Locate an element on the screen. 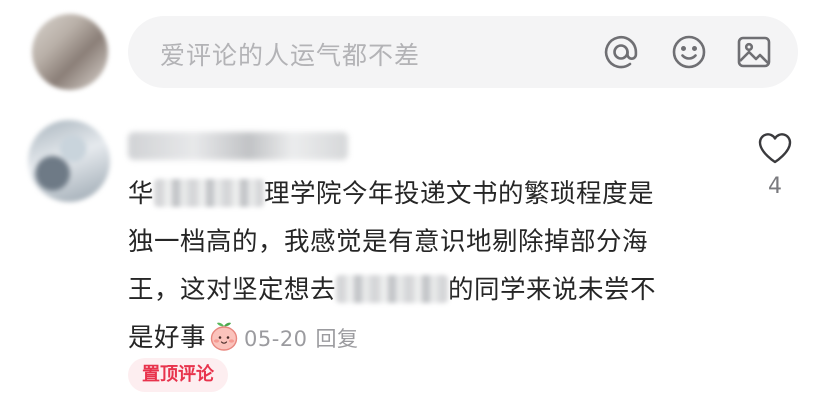 The width and height of the screenshot is (828, 416). commenter-username is located at coordinates (238, 146).